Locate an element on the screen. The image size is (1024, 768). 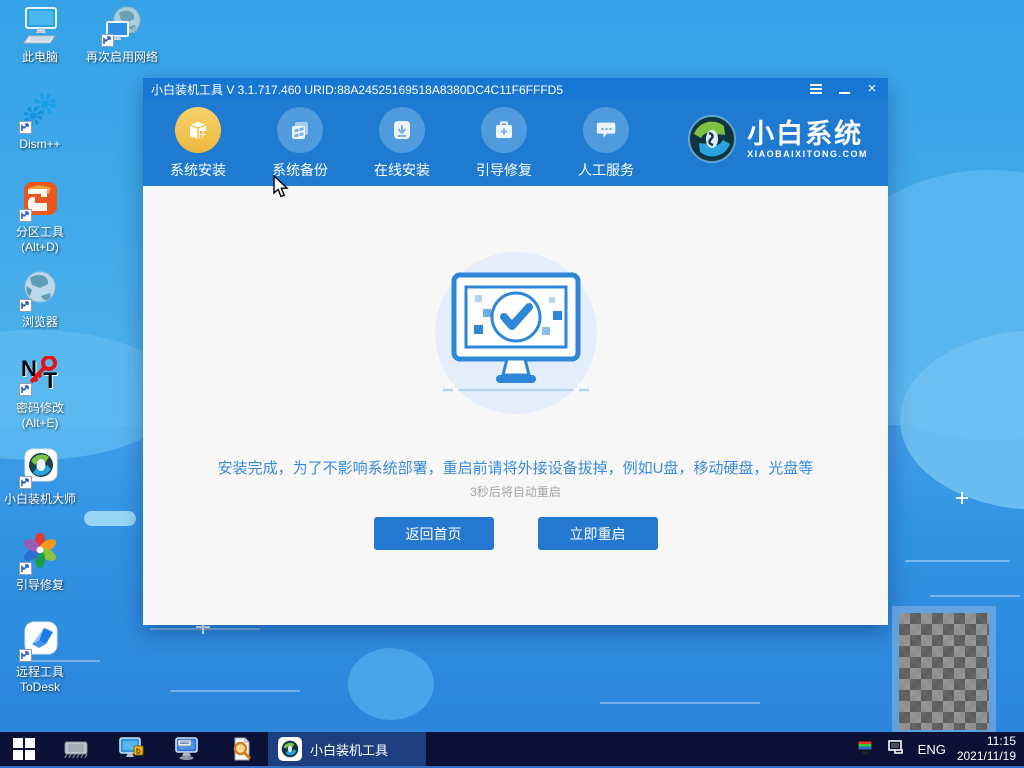
desktop-icon-dism: Dism++ is located at coordinates (40, 122).